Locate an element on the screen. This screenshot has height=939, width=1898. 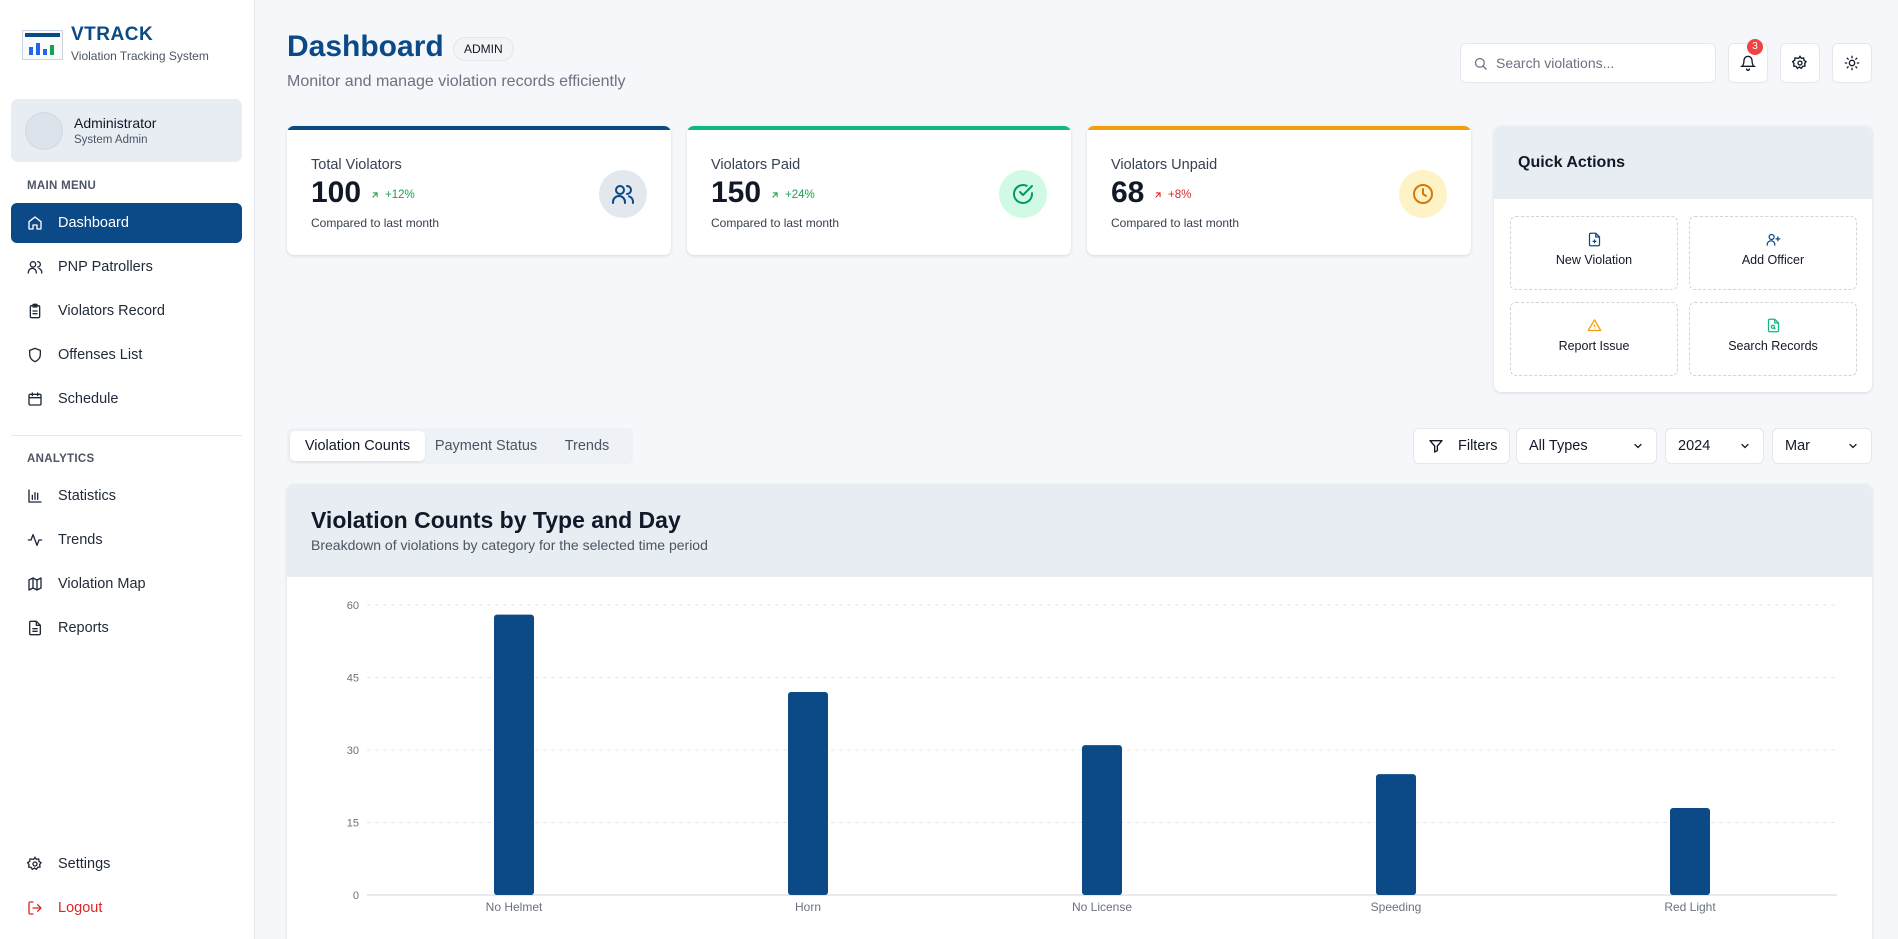
sidebar-item-label: Offenses List is located at coordinates (100, 355).